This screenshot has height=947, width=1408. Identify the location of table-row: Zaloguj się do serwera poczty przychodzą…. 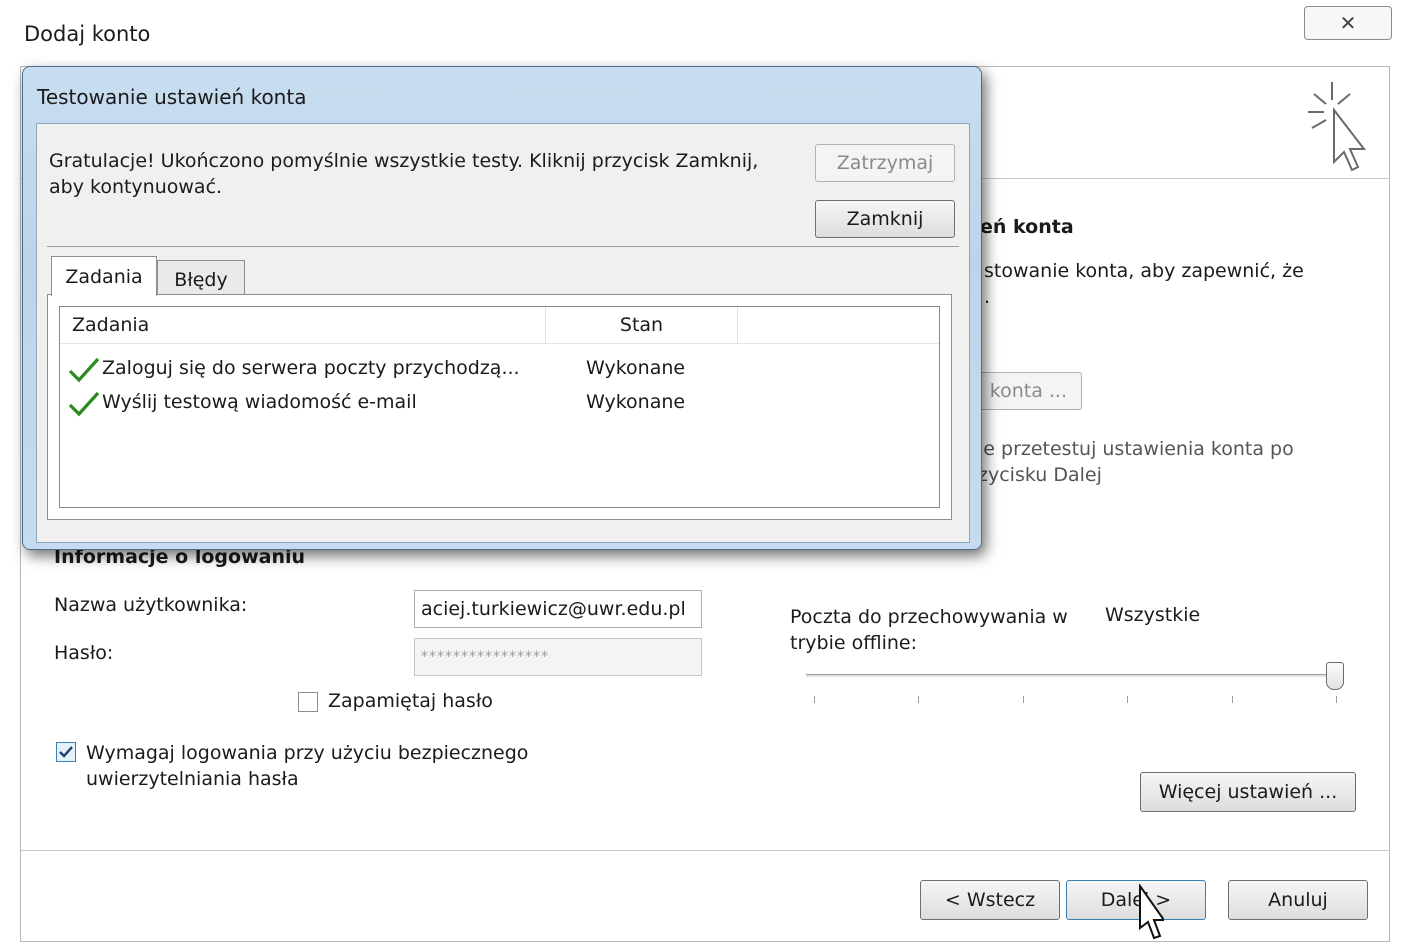
(498, 370).